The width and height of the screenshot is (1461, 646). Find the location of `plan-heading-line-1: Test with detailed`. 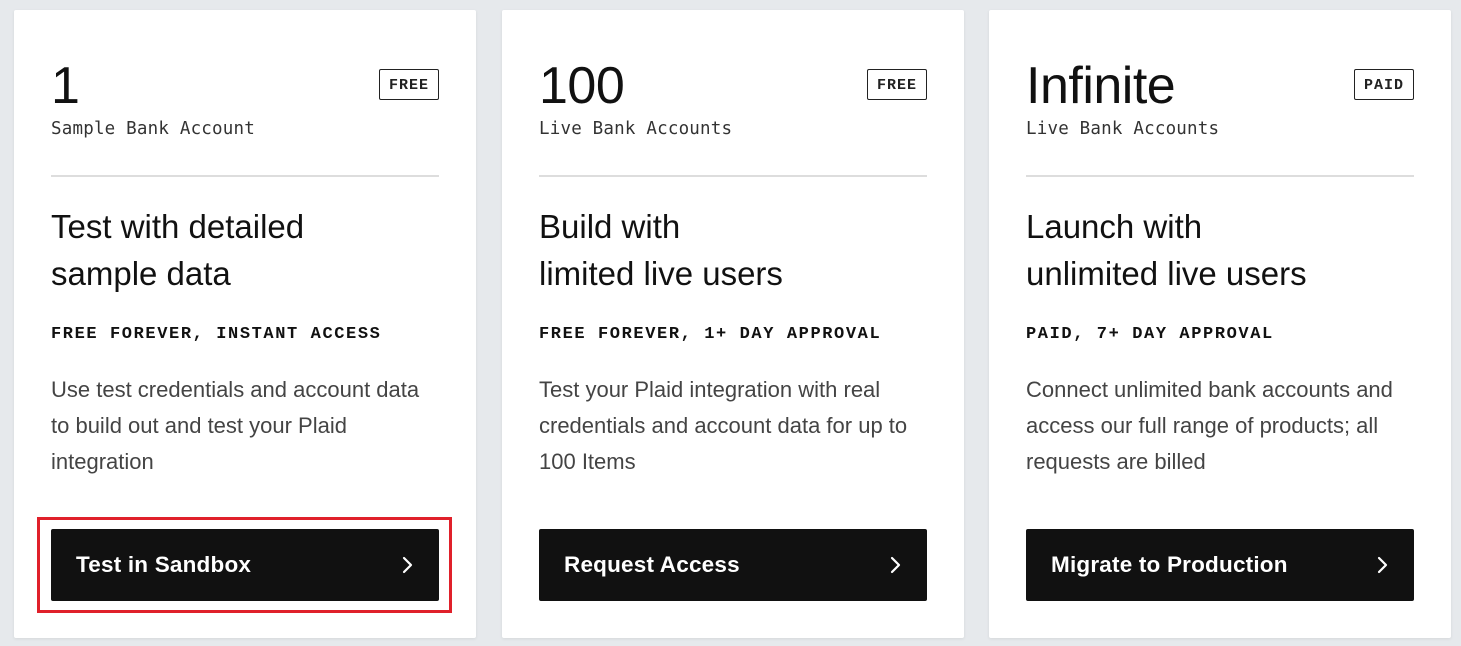

plan-heading-line-1: Test with detailed is located at coordinates (178, 226).